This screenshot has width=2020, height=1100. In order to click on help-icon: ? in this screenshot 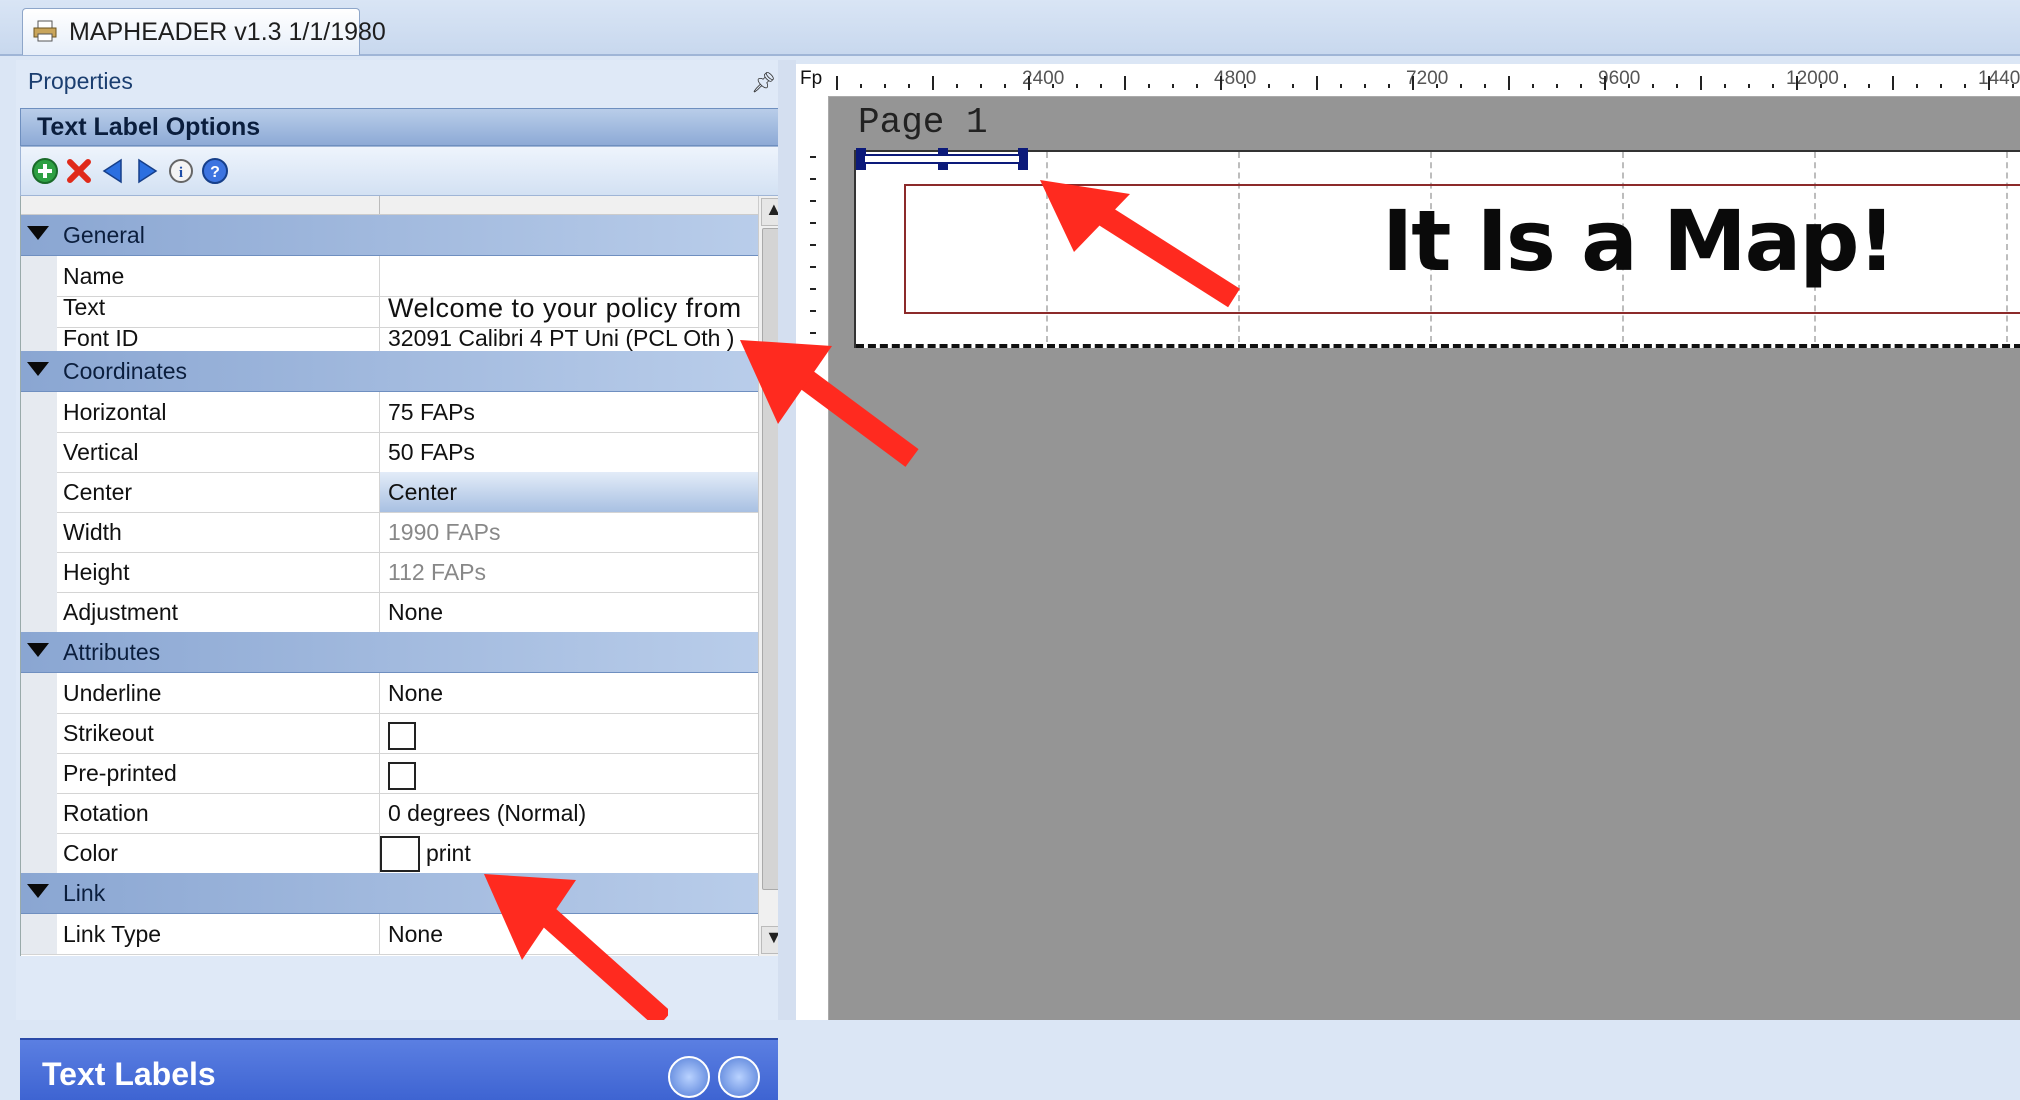, I will do `click(215, 171)`.